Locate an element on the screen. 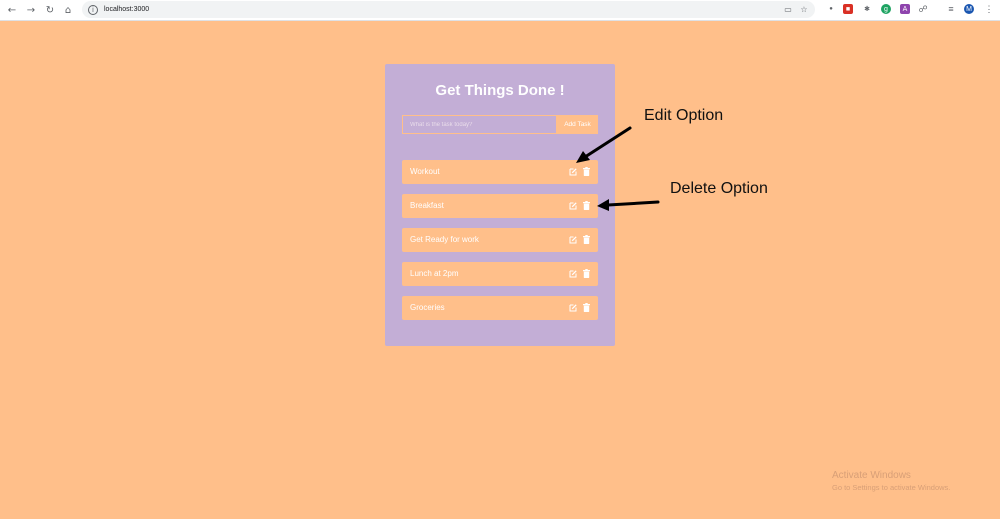  task-item: Get Ready for work is located at coordinates (500, 240).